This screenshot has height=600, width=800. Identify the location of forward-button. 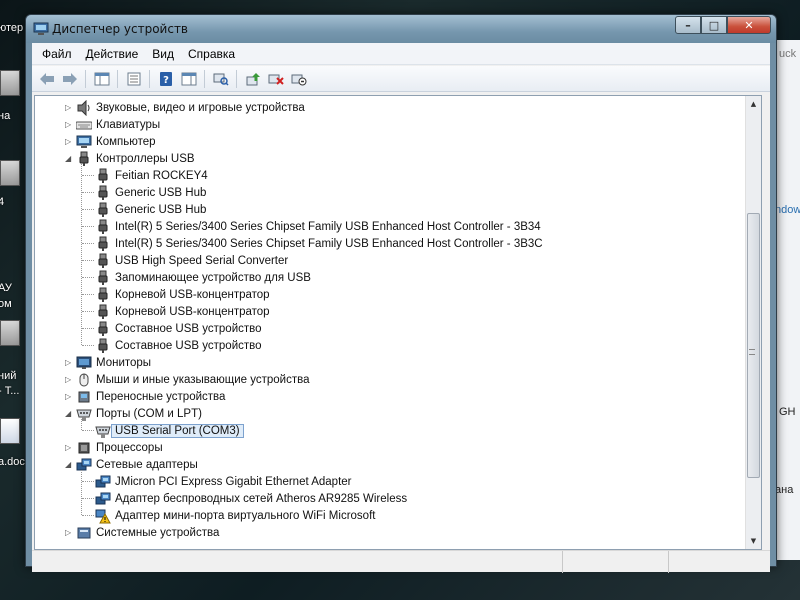
(69, 79).